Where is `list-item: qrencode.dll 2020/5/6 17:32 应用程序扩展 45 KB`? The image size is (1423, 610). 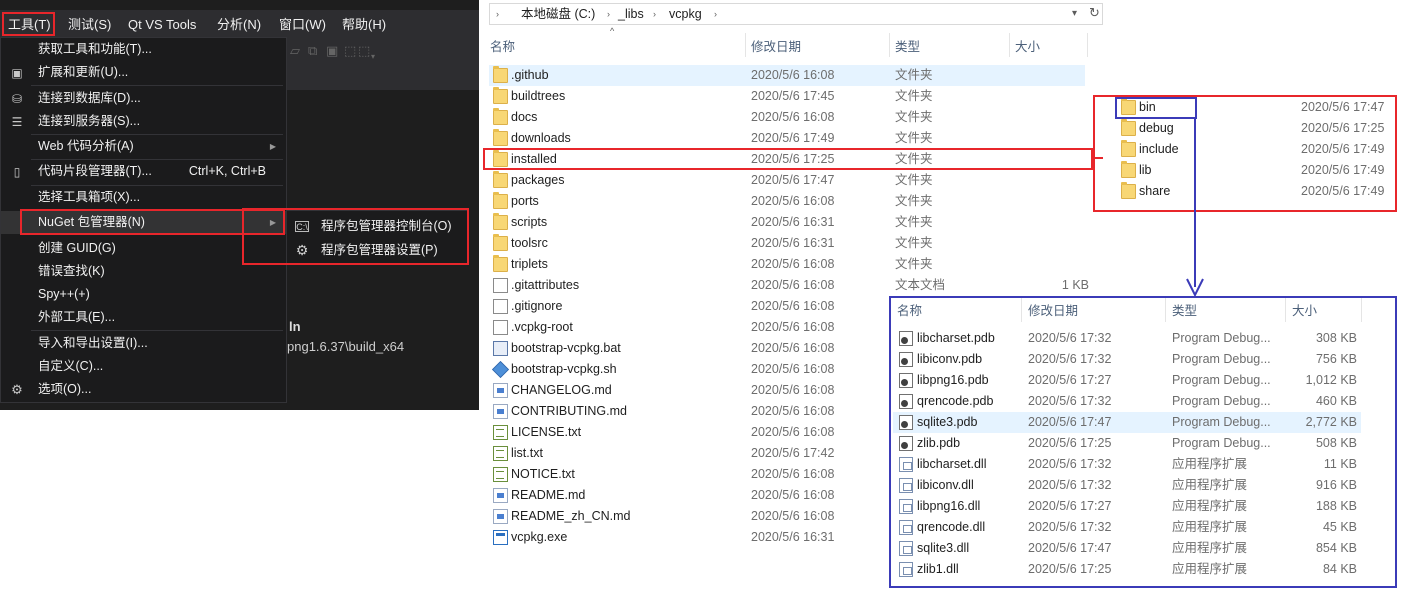
list-item: qrencode.dll 2020/5/6 17:32 应用程序扩展 45 KB is located at coordinates (1127, 527).